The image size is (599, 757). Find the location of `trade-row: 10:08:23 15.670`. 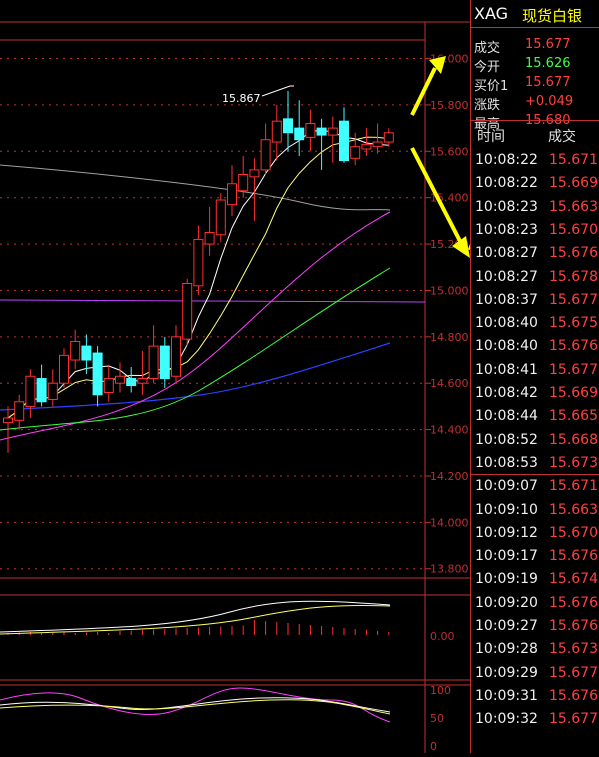

trade-row: 10:08:23 15.670 is located at coordinates (535, 231).